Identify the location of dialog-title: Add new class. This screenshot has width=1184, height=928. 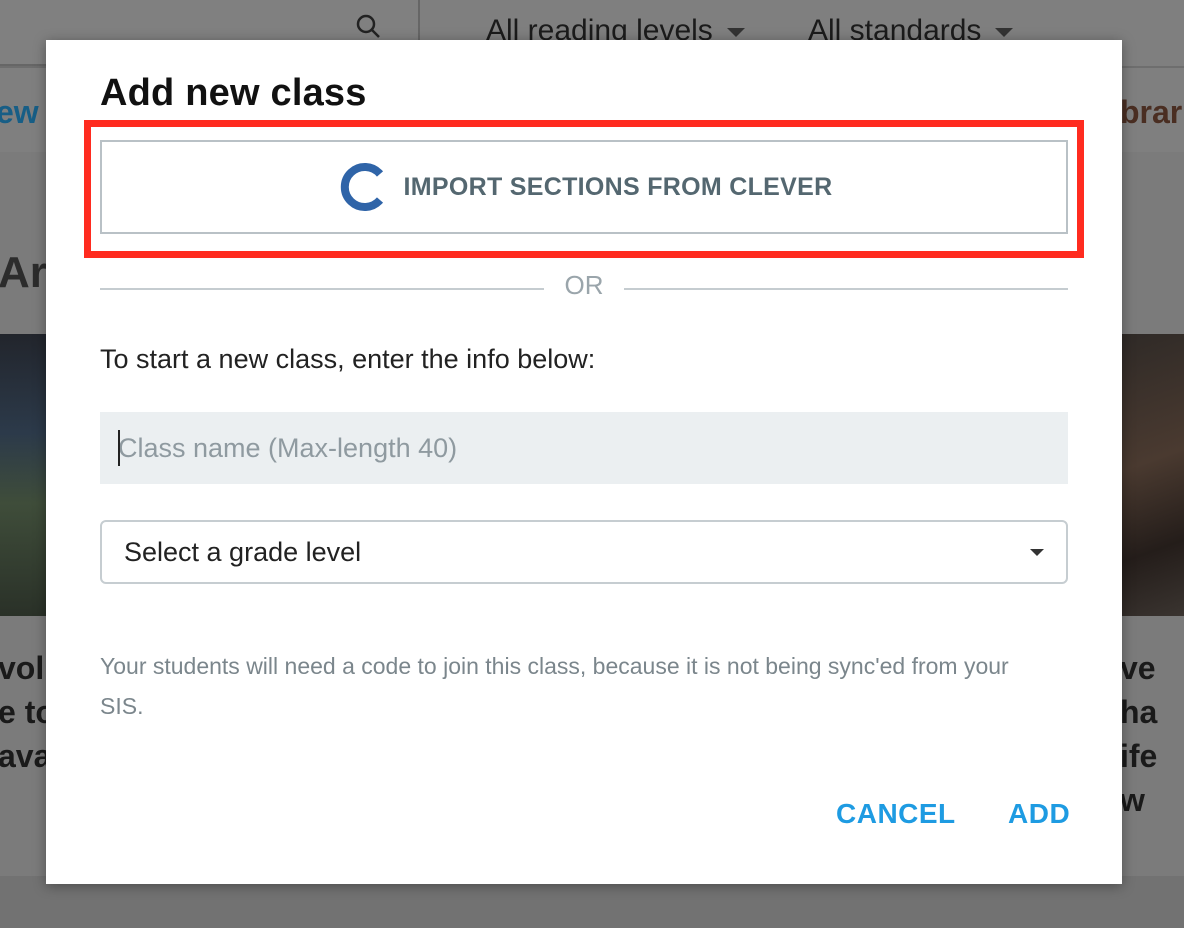
(233, 93).